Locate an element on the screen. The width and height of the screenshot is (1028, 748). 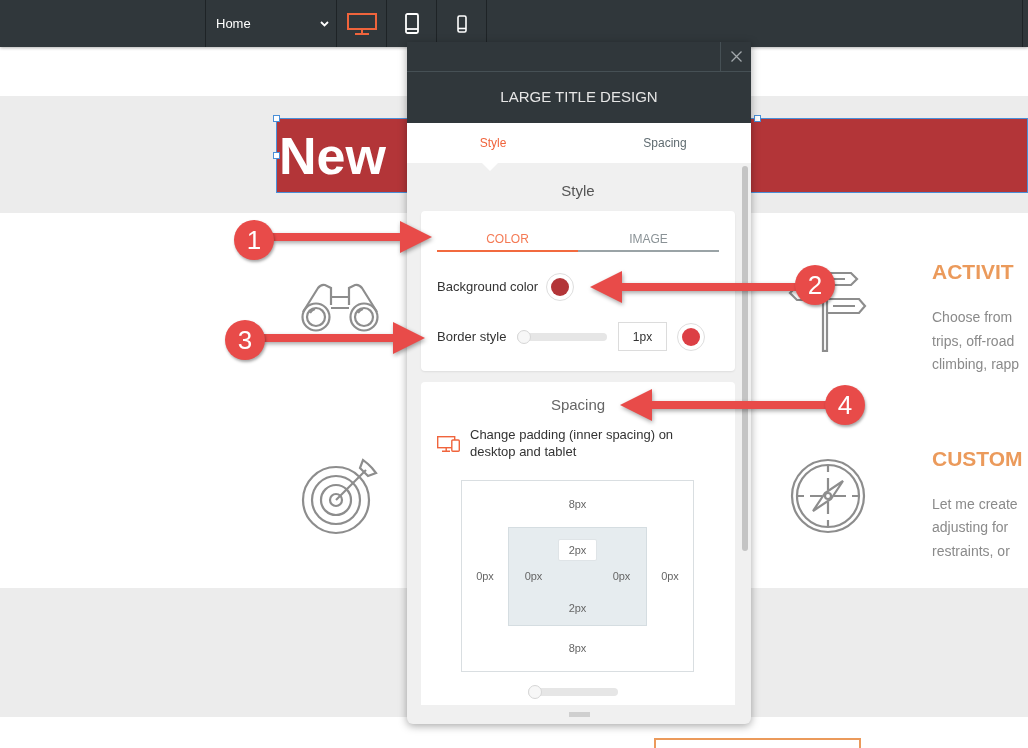
card-title: Spacing is located at coordinates (578, 405).